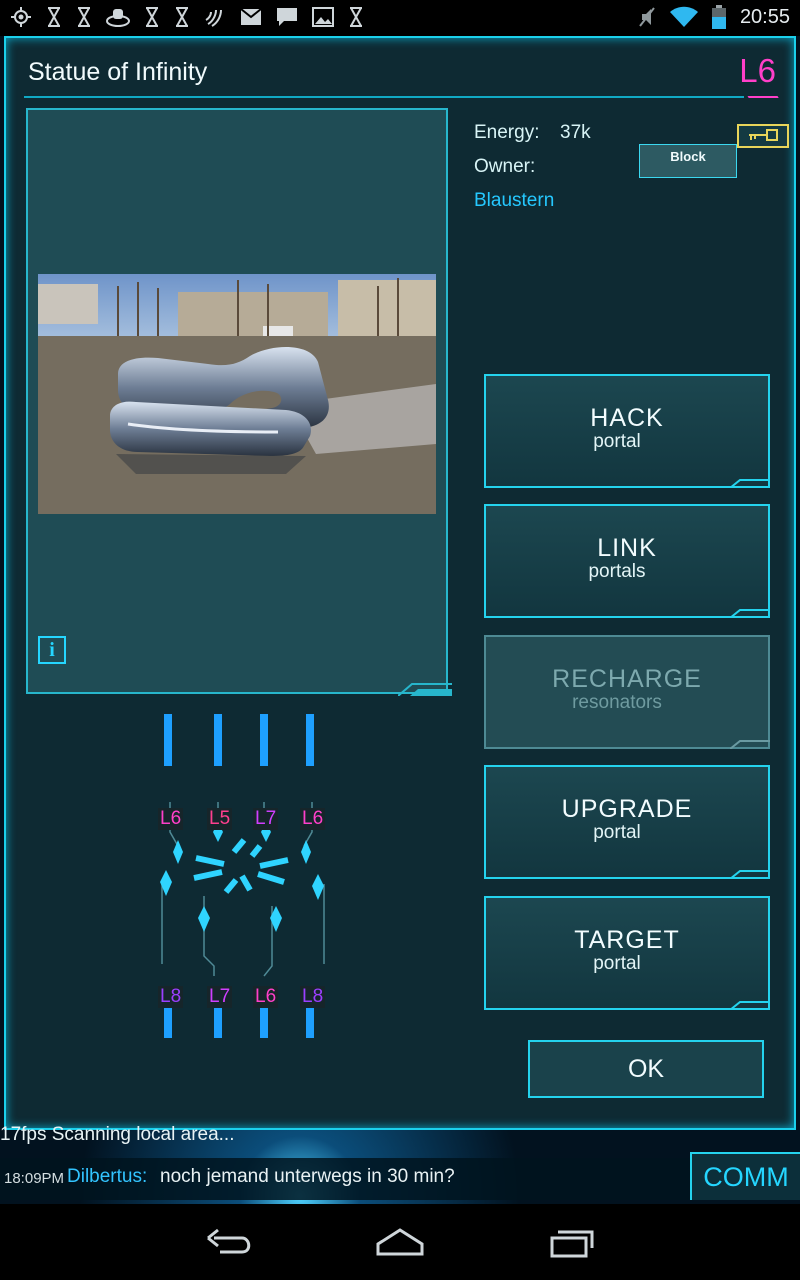 This screenshot has height=1280, width=800. What do you see at coordinates (688, 161) in the screenshot?
I see `block-button: Block` at bounding box center [688, 161].